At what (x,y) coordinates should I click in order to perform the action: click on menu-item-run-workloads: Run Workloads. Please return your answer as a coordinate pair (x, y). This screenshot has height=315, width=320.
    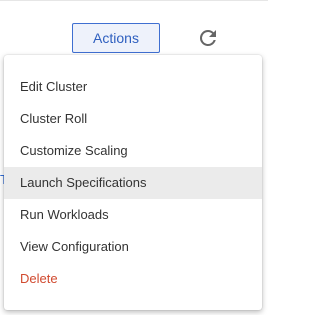
    Looking at the image, I should click on (133, 215).